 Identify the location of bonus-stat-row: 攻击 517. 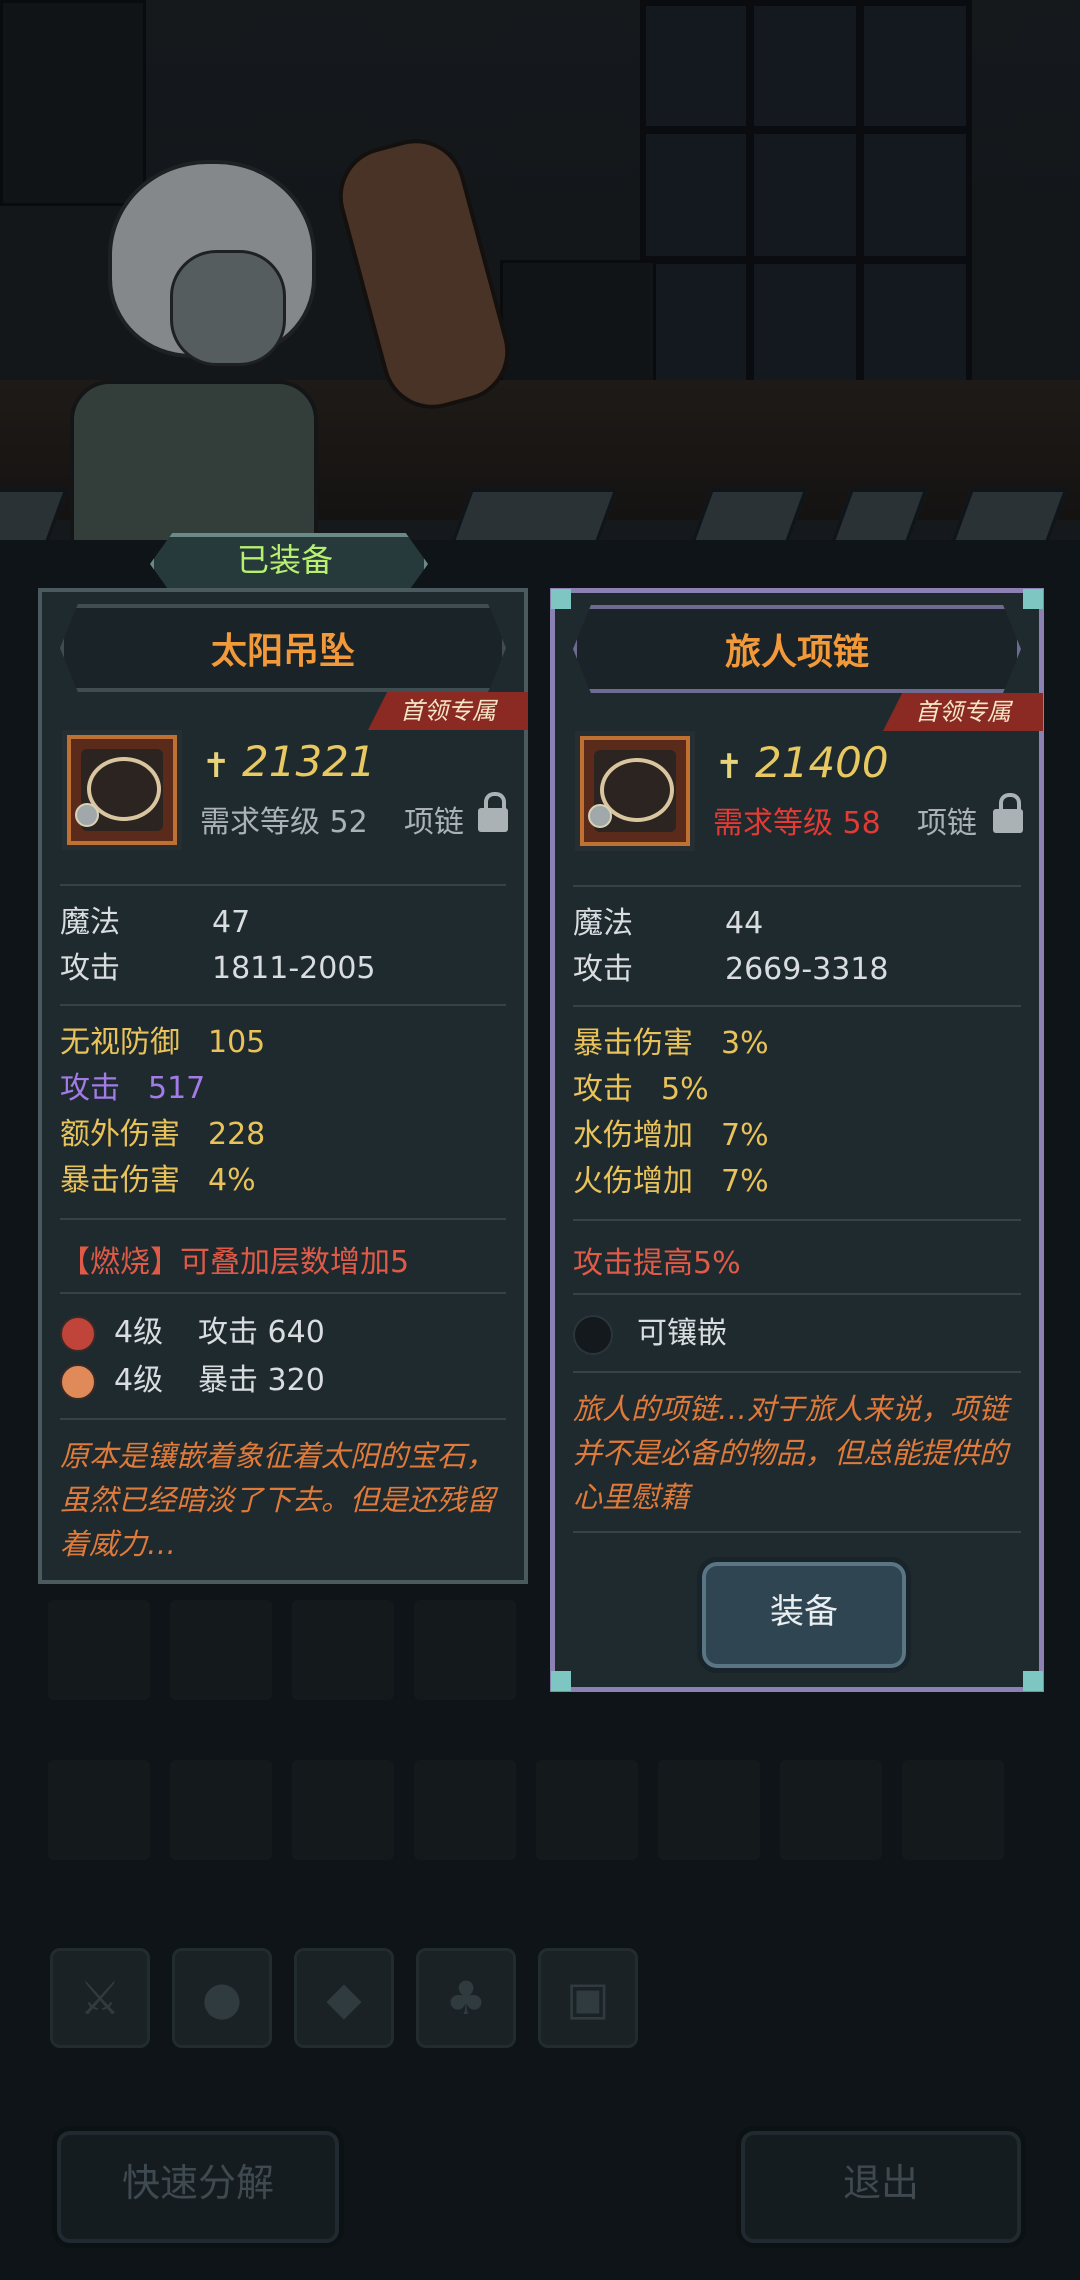
(133, 1088).